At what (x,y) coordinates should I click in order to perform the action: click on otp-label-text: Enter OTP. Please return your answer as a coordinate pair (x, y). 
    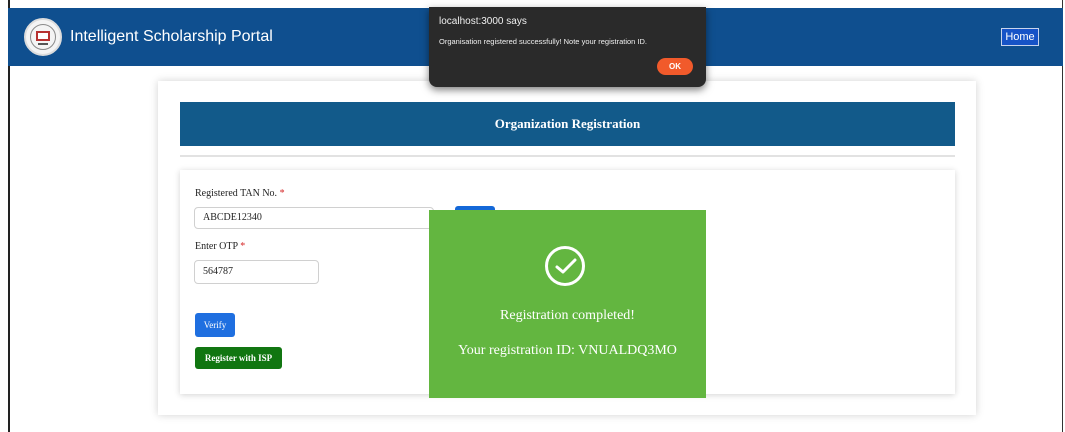
    Looking at the image, I should click on (216, 246).